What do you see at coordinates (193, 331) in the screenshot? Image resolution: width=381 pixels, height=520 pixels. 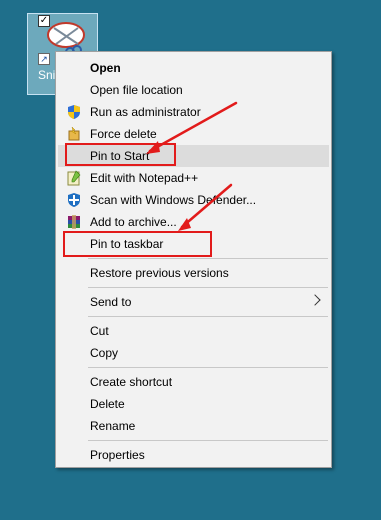 I see `menu-item-cut: Cut` at bounding box center [193, 331].